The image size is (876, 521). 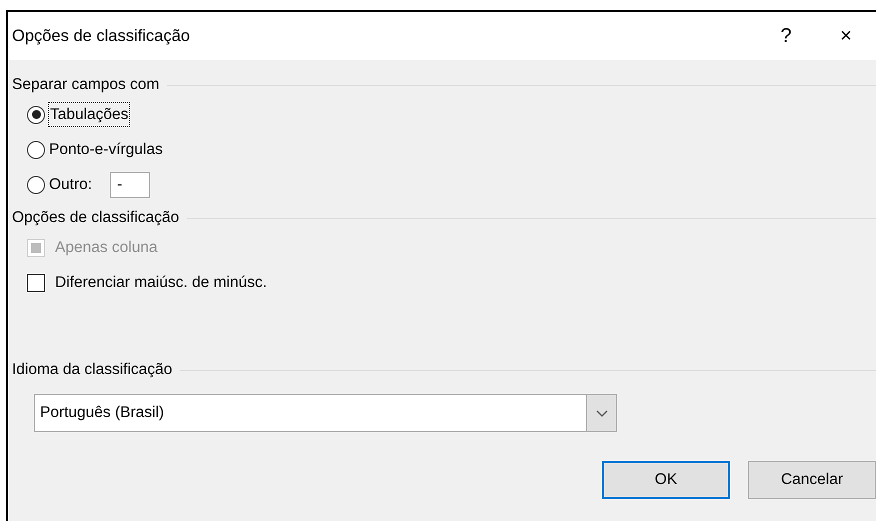 I want to click on window-title: Opções de classificação, so click(x=101, y=36).